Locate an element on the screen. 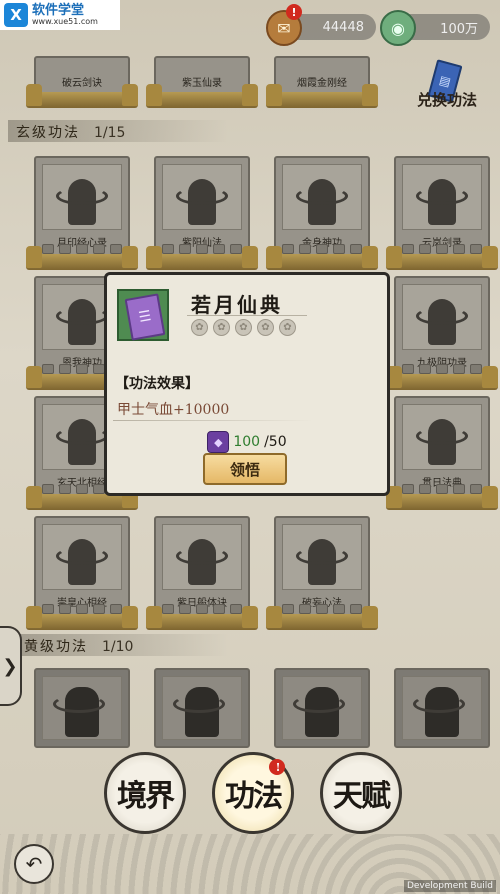 The height and width of the screenshot is (894, 500). nav-realm-button: 境界 is located at coordinates (145, 793).